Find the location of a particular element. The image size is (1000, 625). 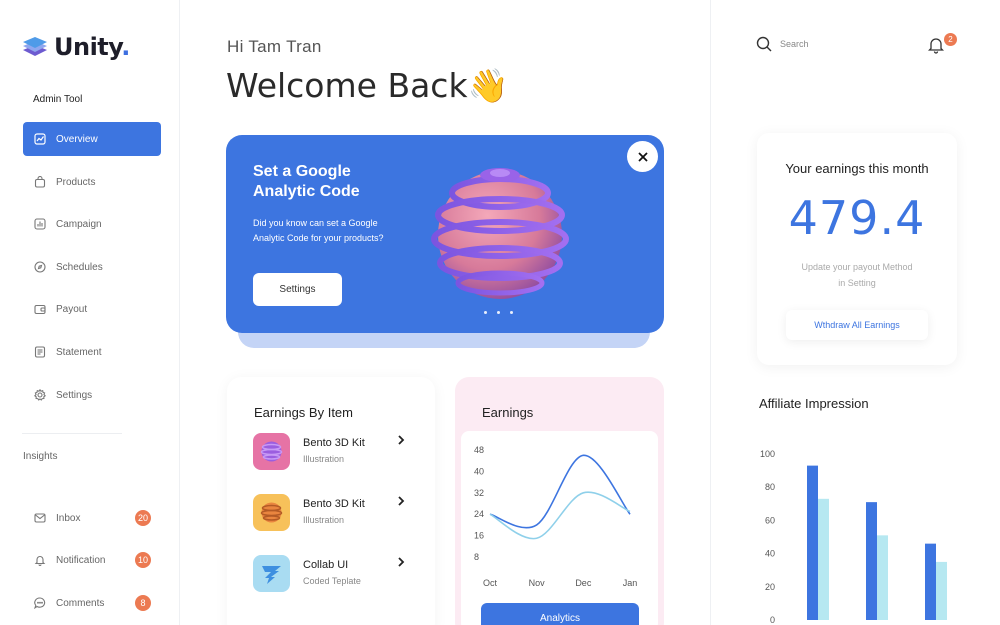

sidebar-item-inbox: Inbox 20 is located at coordinates (92, 518).